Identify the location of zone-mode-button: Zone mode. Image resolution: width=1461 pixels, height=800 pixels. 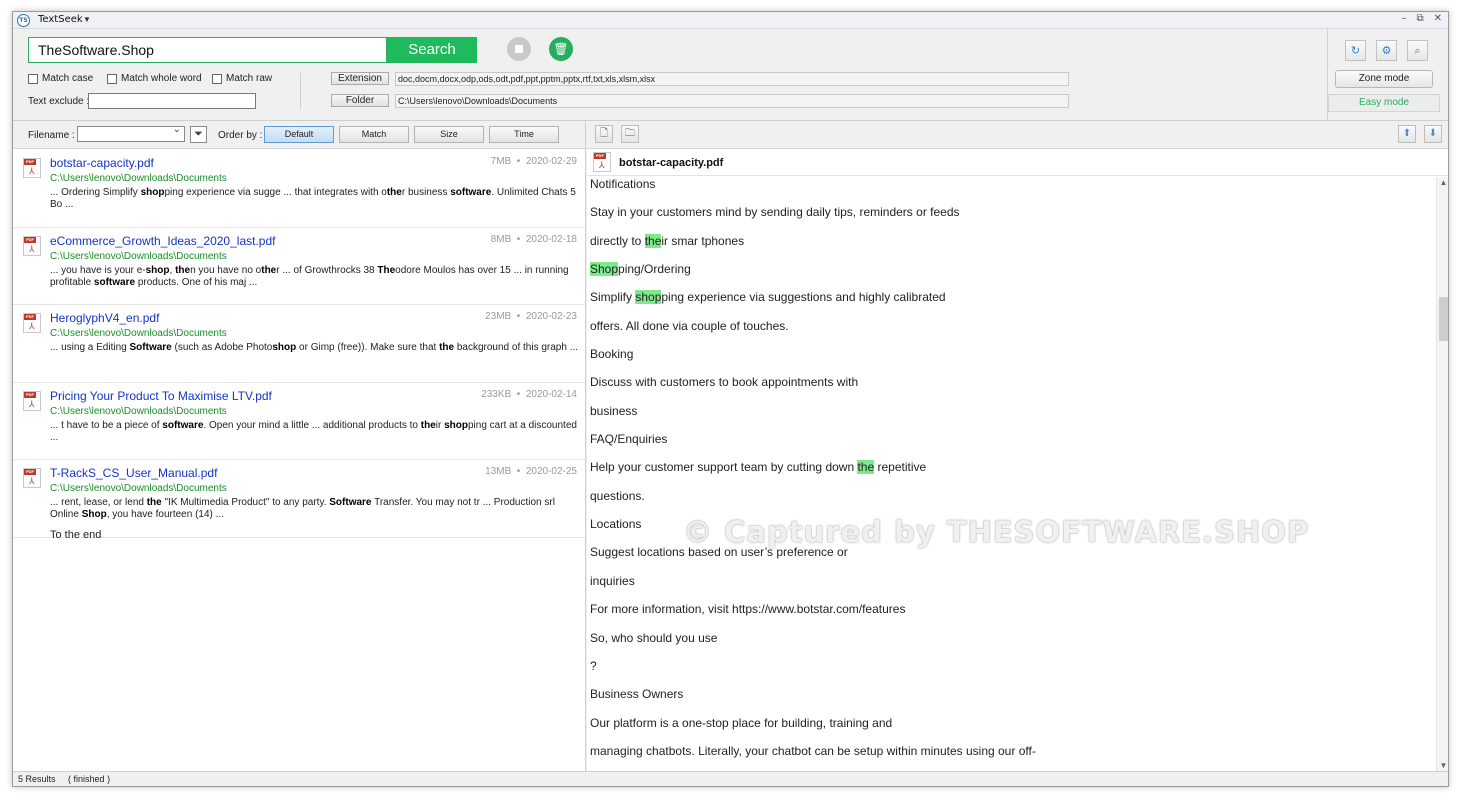
(1384, 79).